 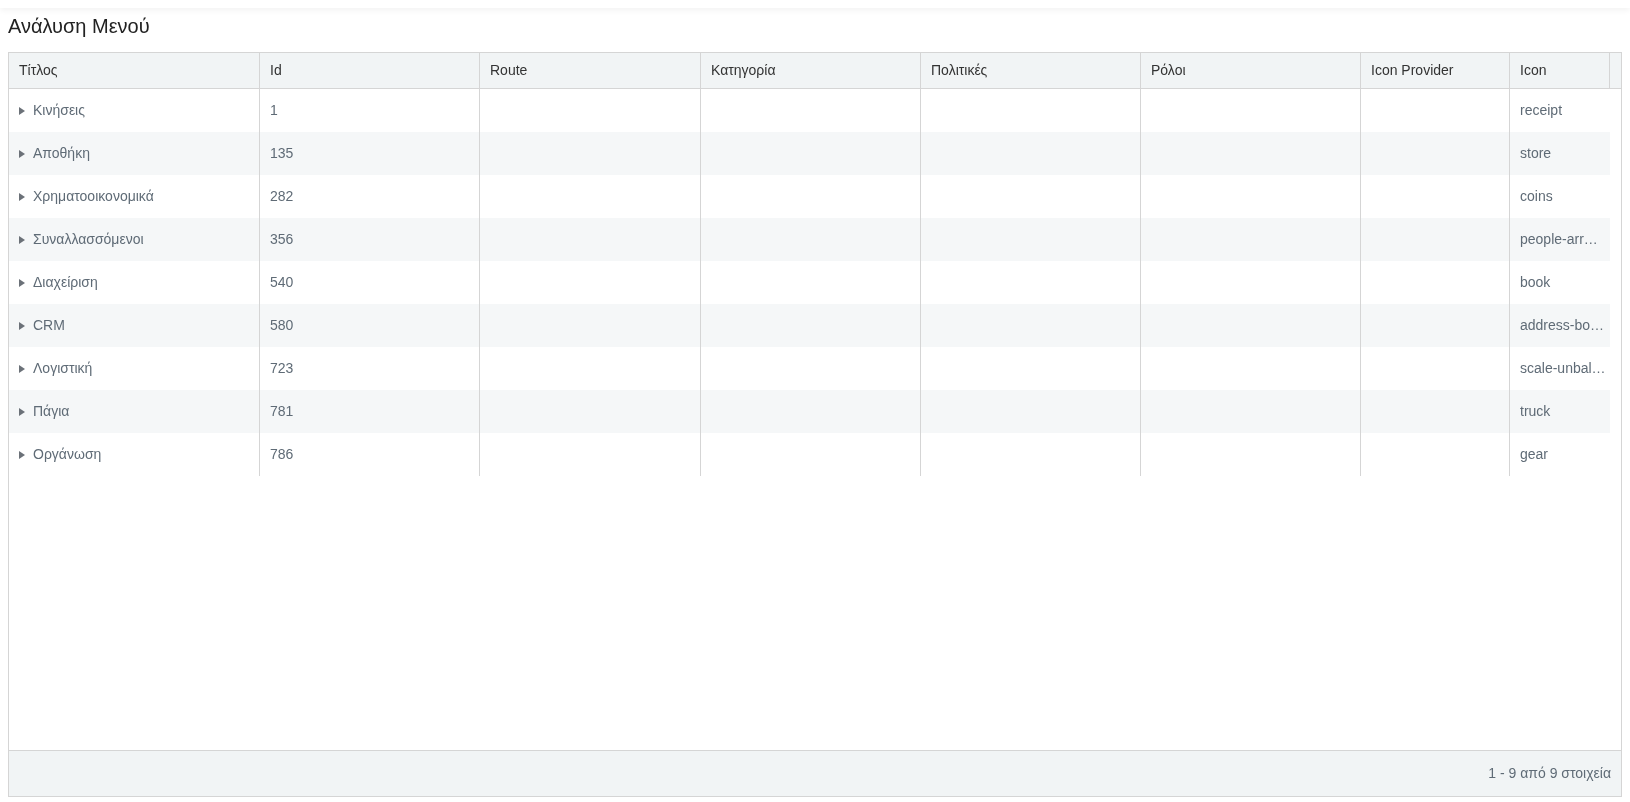 I want to click on column-header: Ρόλοι, so click(x=1251, y=70).